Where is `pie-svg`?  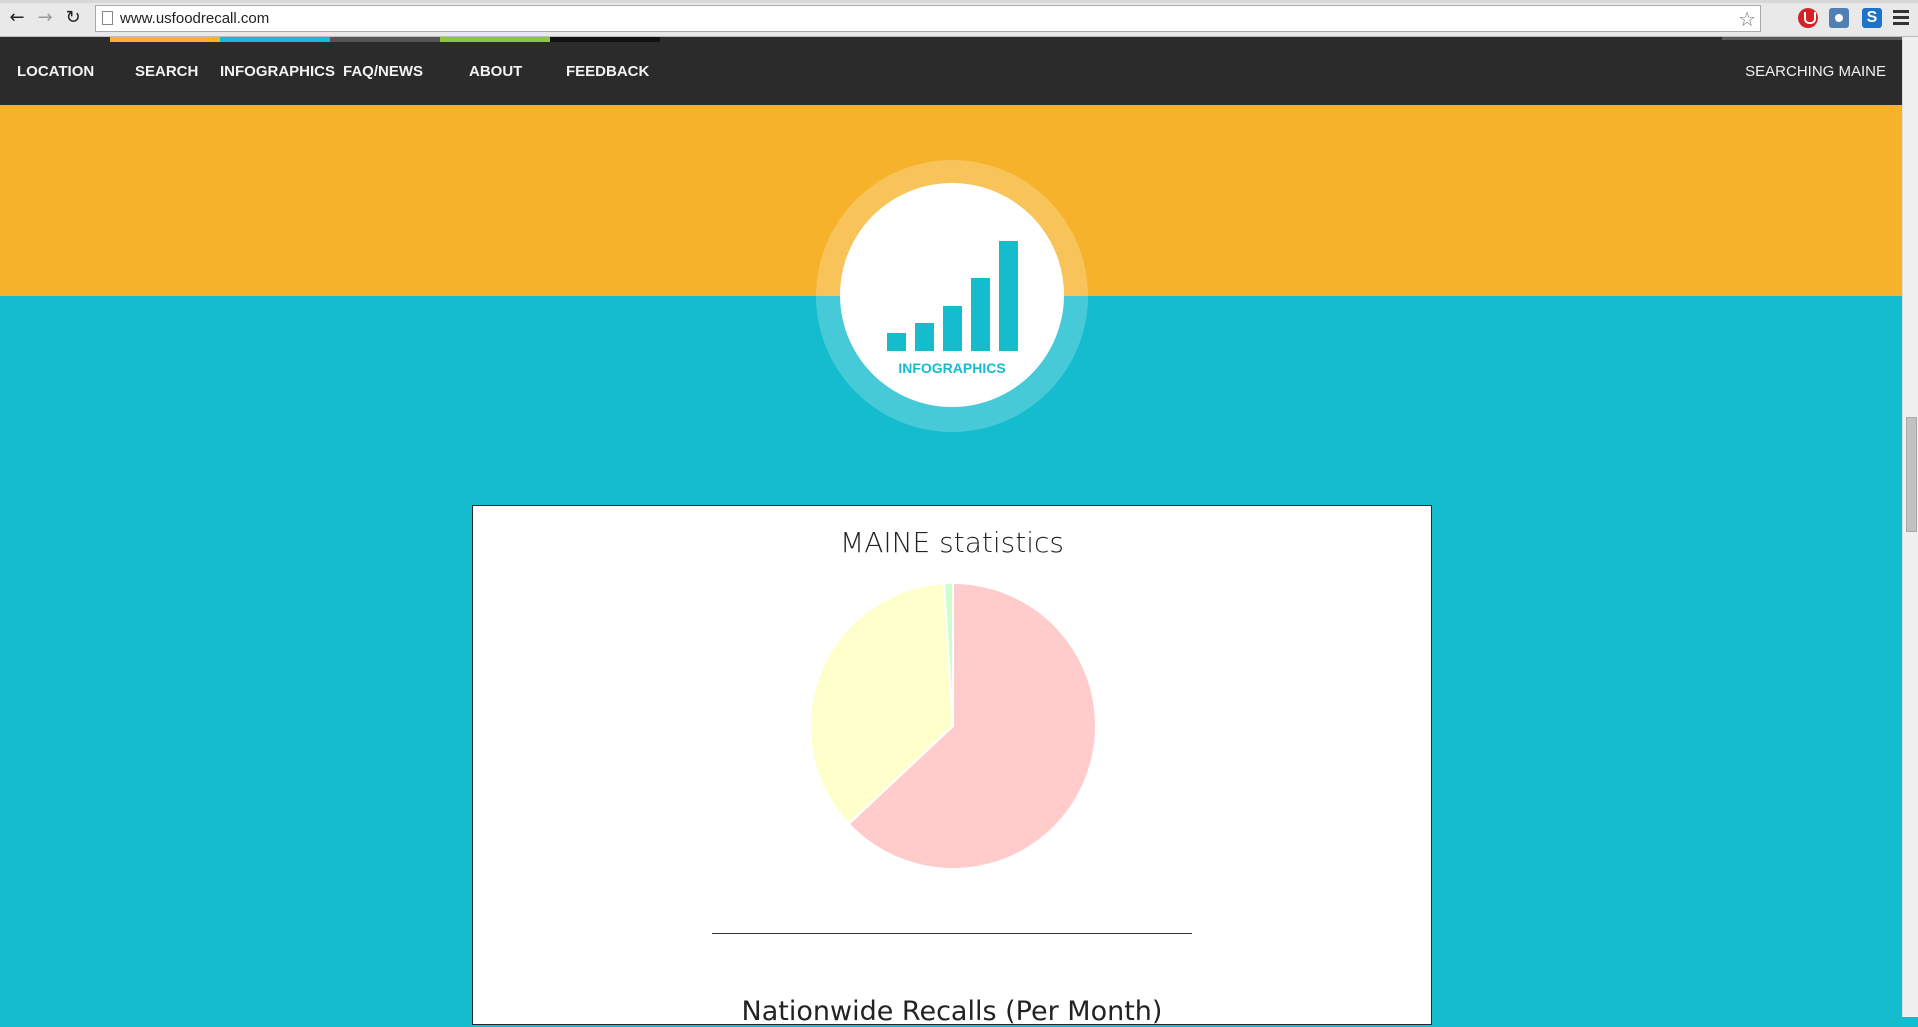 pie-svg is located at coordinates (953, 725).